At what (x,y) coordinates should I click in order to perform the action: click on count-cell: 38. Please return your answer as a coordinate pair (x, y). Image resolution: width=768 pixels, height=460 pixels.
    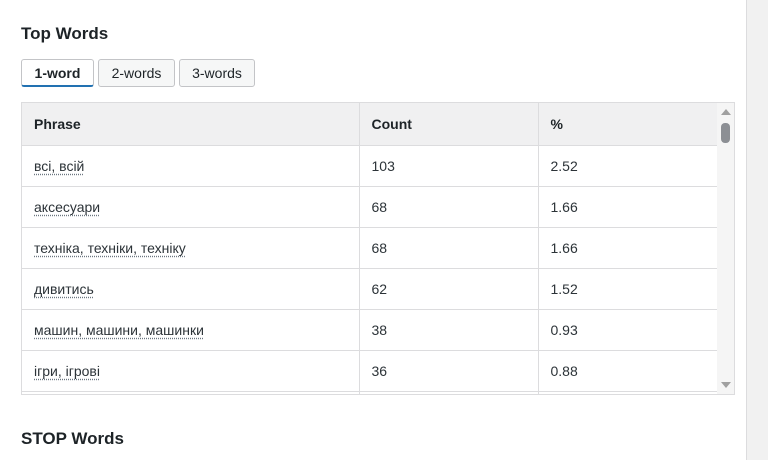
    Looking at the image, I should click on (449, 330).